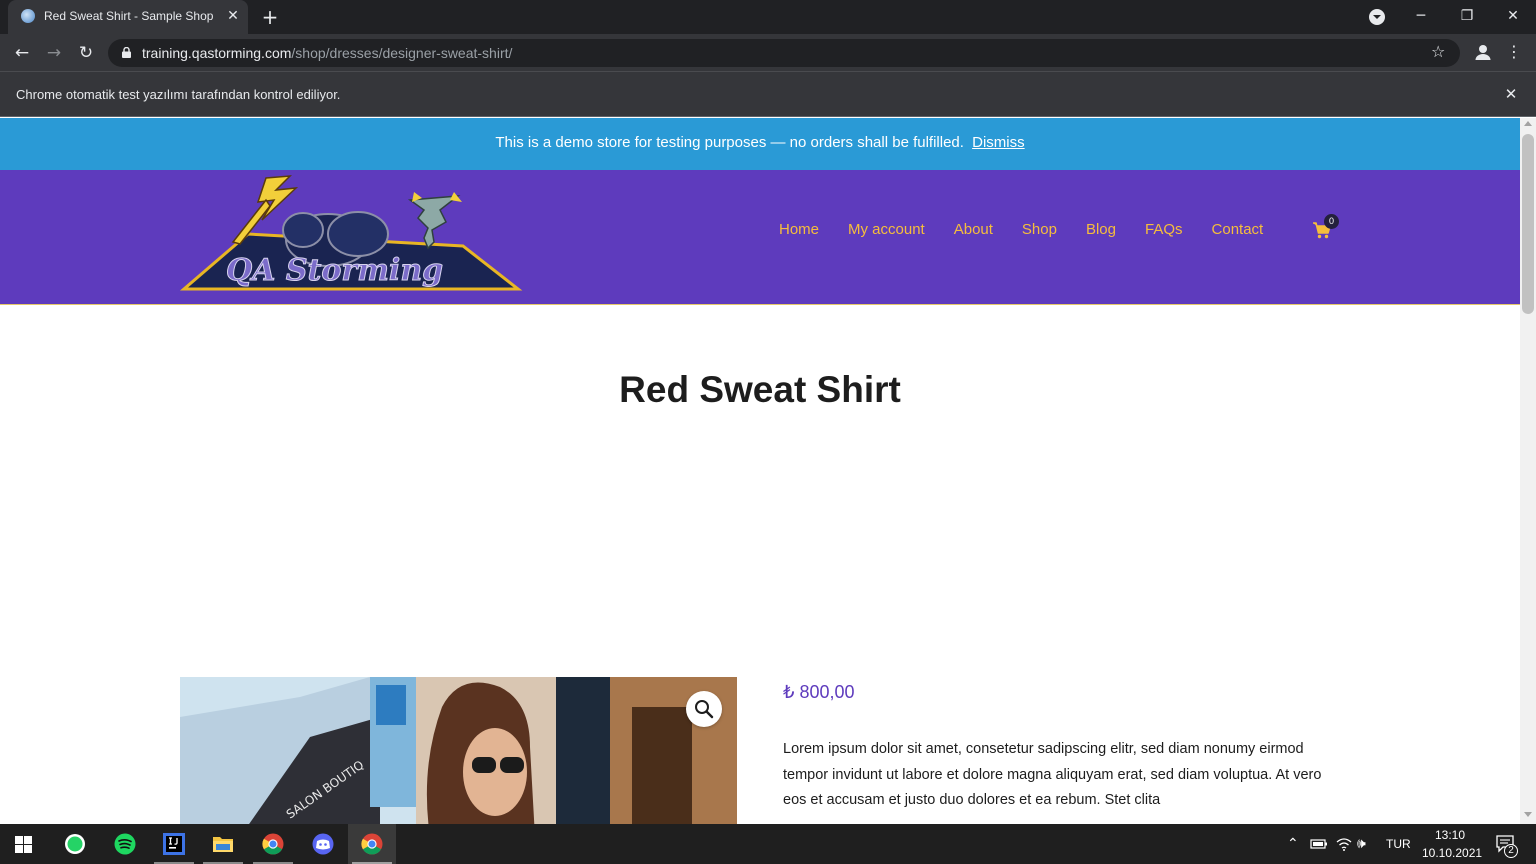 The image size is (1536, 864). Describe the element at coordinates (819, 692) in the screenshot. I see `product-price: ₺ 800,00` at that location.